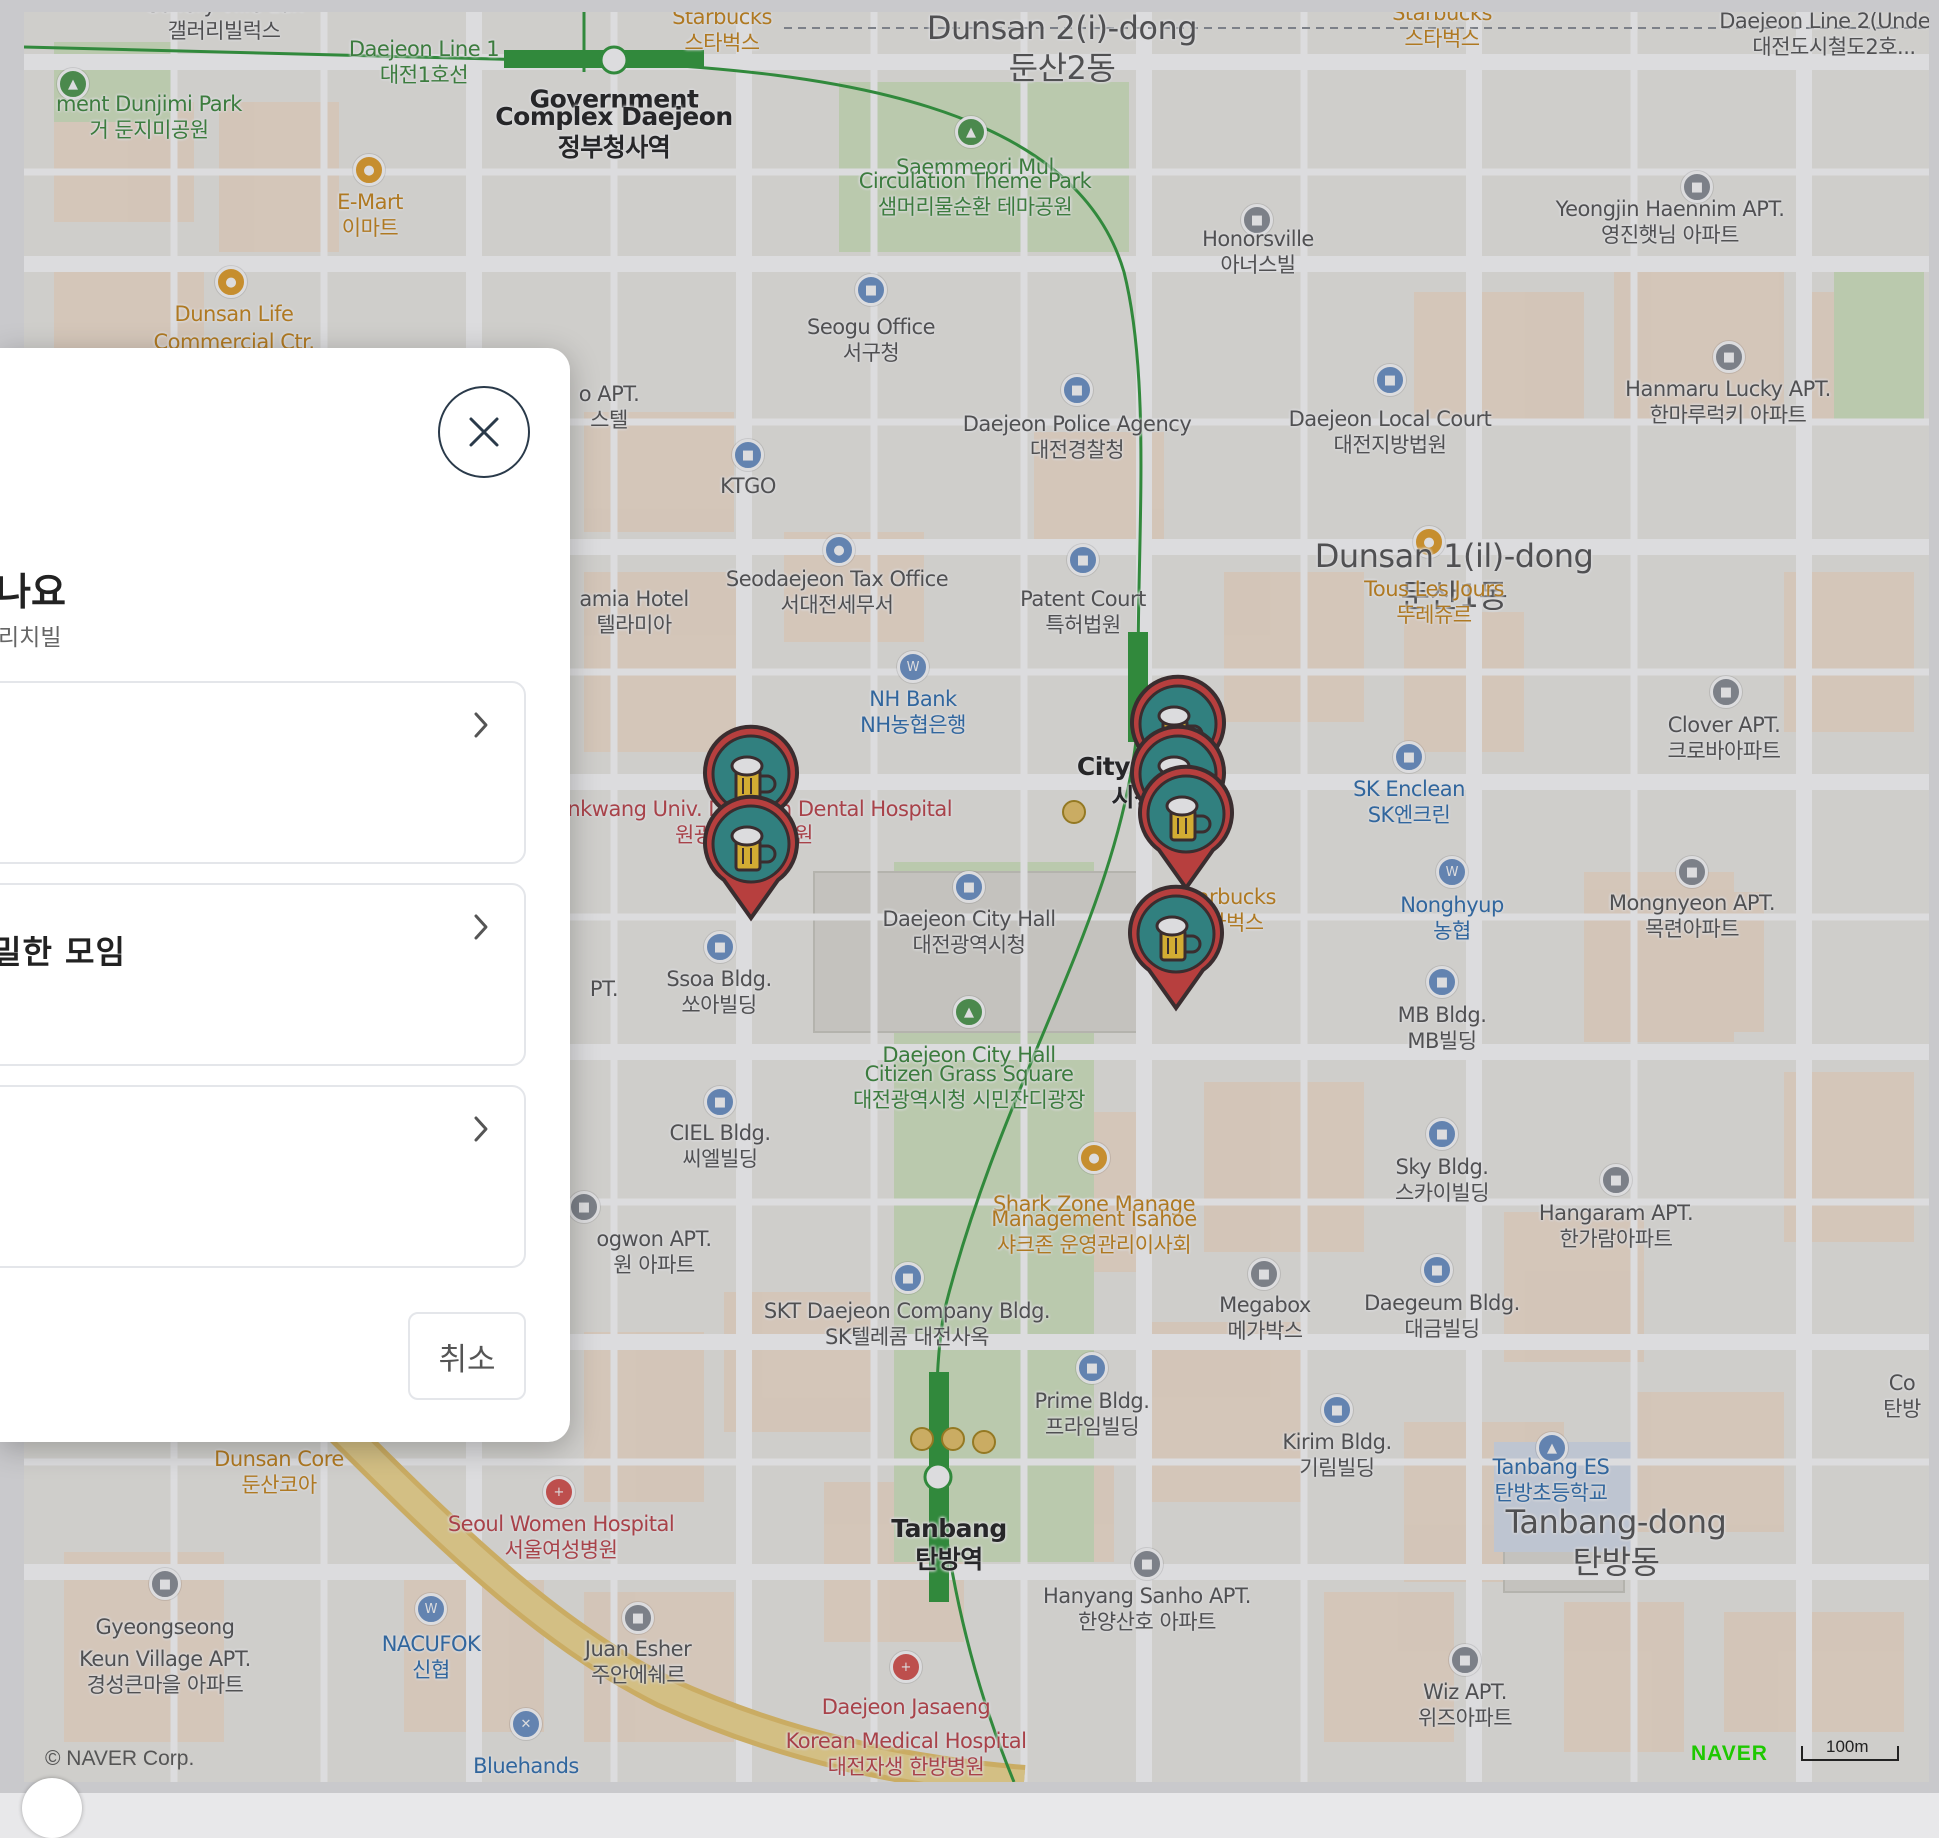 This screenshot has width=1939, height=1838. What do you see at coordinates (1409, 802) in the screenshot?
I see `map-label: SK Enclean SK엔크린` at bounding box center [1409, 802].